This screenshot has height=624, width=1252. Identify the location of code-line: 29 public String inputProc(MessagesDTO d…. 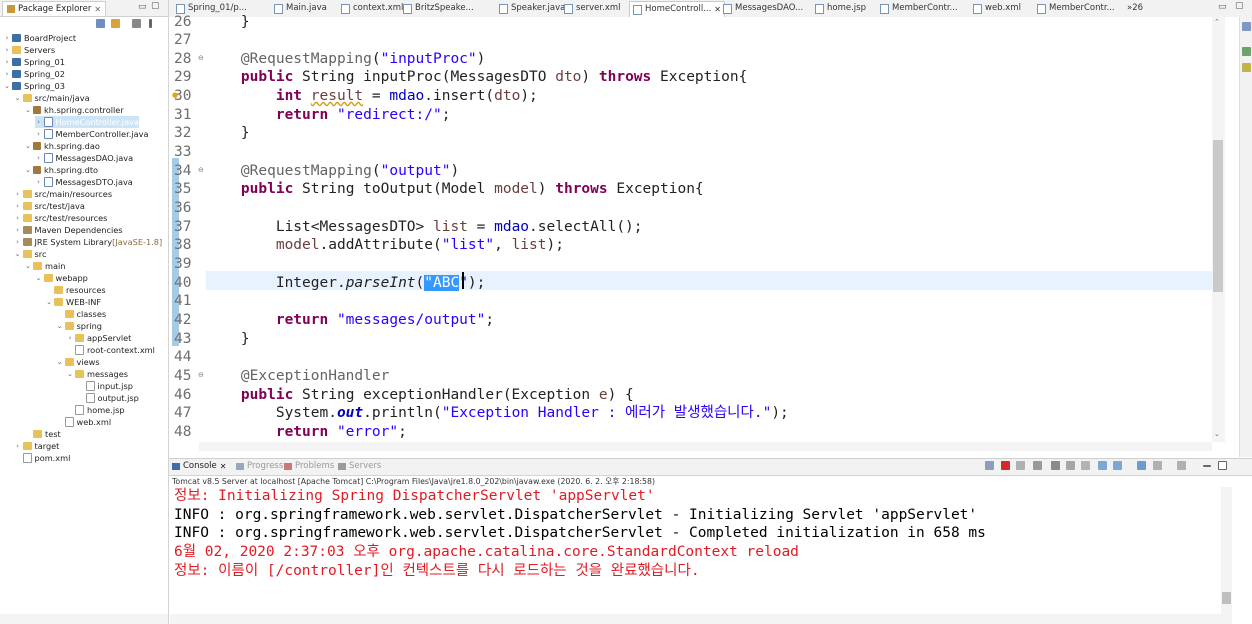
(460, 77).